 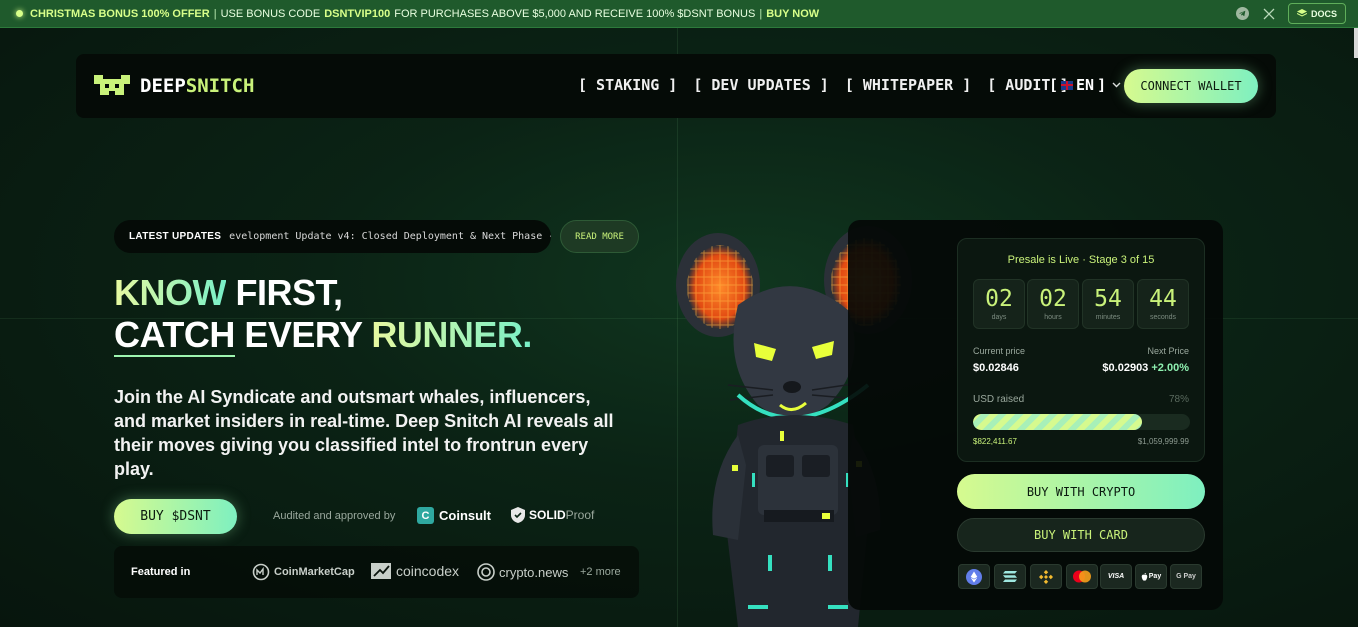 I want to click on next-price-change: +2.00%, so click(x=1170, y=368).